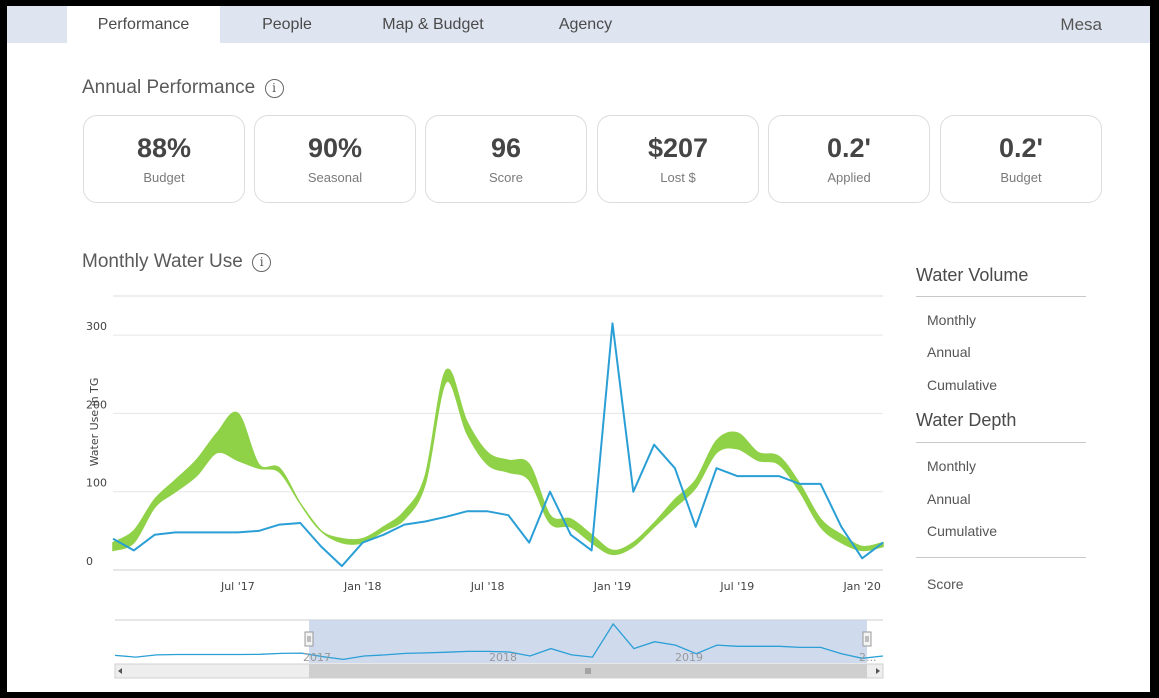 Image resolution: width=1159 pixels, height=698 pixels. What do you see at coordinates (861, 586) in the screenshot?
I see `x-tick-label: Jan '20` at bounding box center [861, 586].